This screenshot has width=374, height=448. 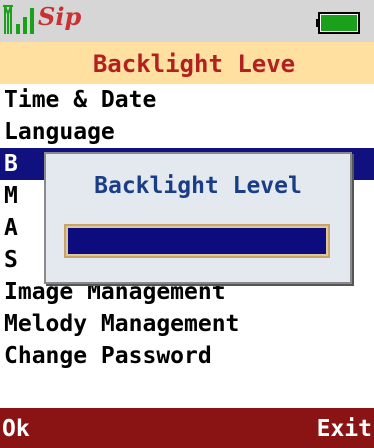 What do you see at coordinates (187, 100) in the screenshot?
I see `menu-item: Time & Date` at bounding box center [187, 100].